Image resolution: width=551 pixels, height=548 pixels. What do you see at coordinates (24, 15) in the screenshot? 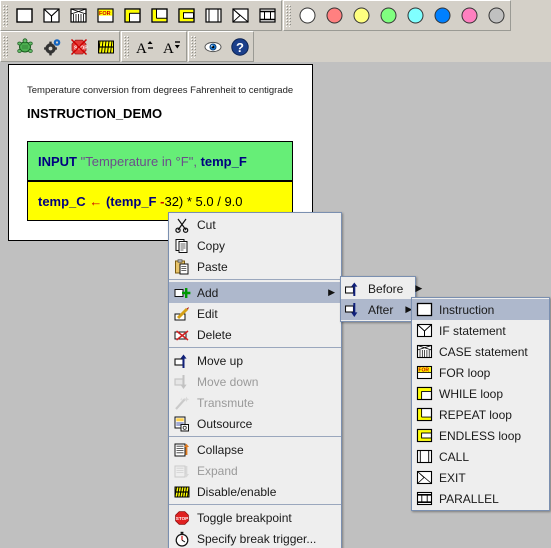
I see `instruction-box-icon` at bounding box center [24, 15].